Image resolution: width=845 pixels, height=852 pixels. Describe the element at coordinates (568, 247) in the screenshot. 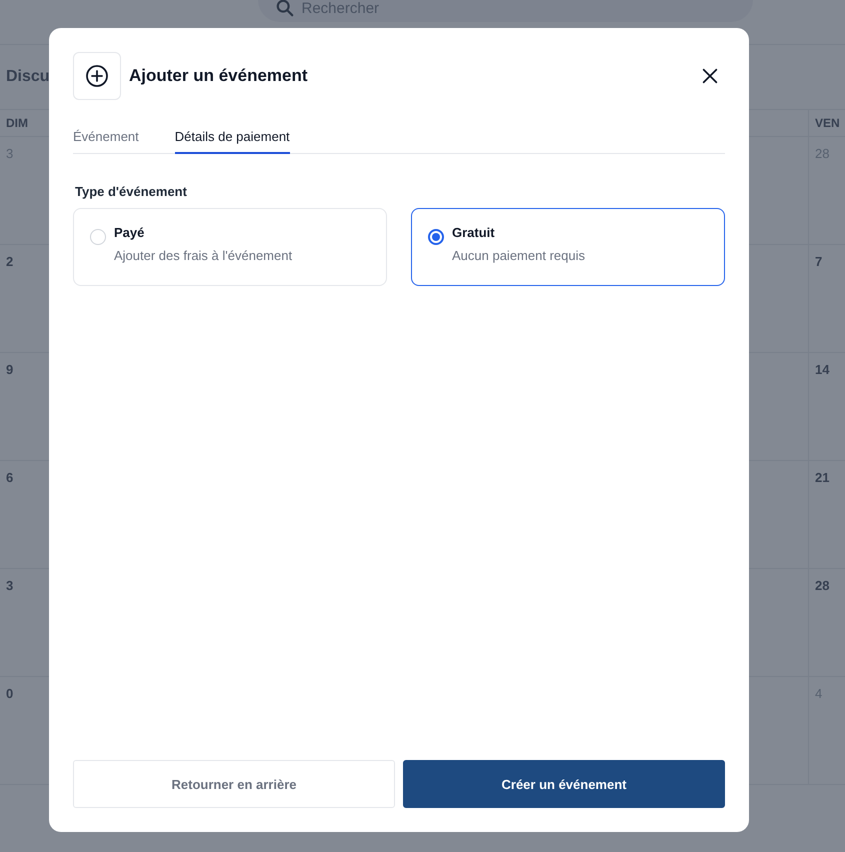

I see `radio-option-card: Gratuit Aucun paiement requis` at that location.